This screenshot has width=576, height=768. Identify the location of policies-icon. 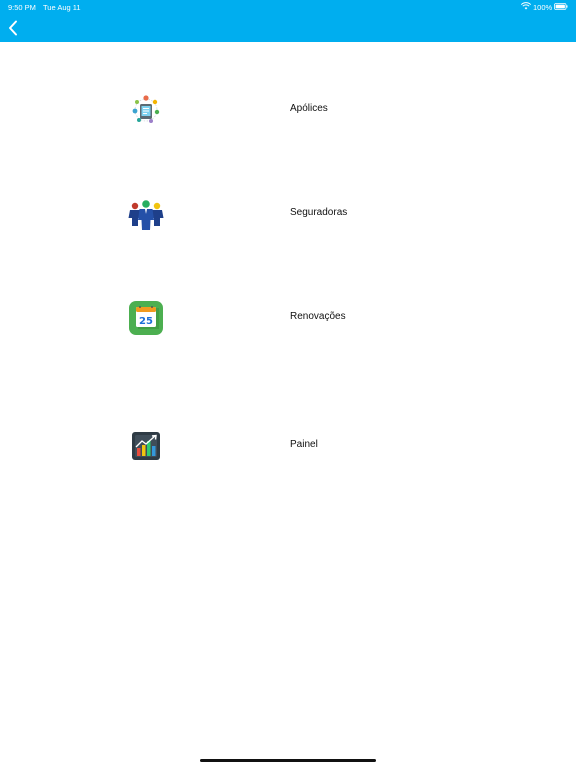
(146, 110).